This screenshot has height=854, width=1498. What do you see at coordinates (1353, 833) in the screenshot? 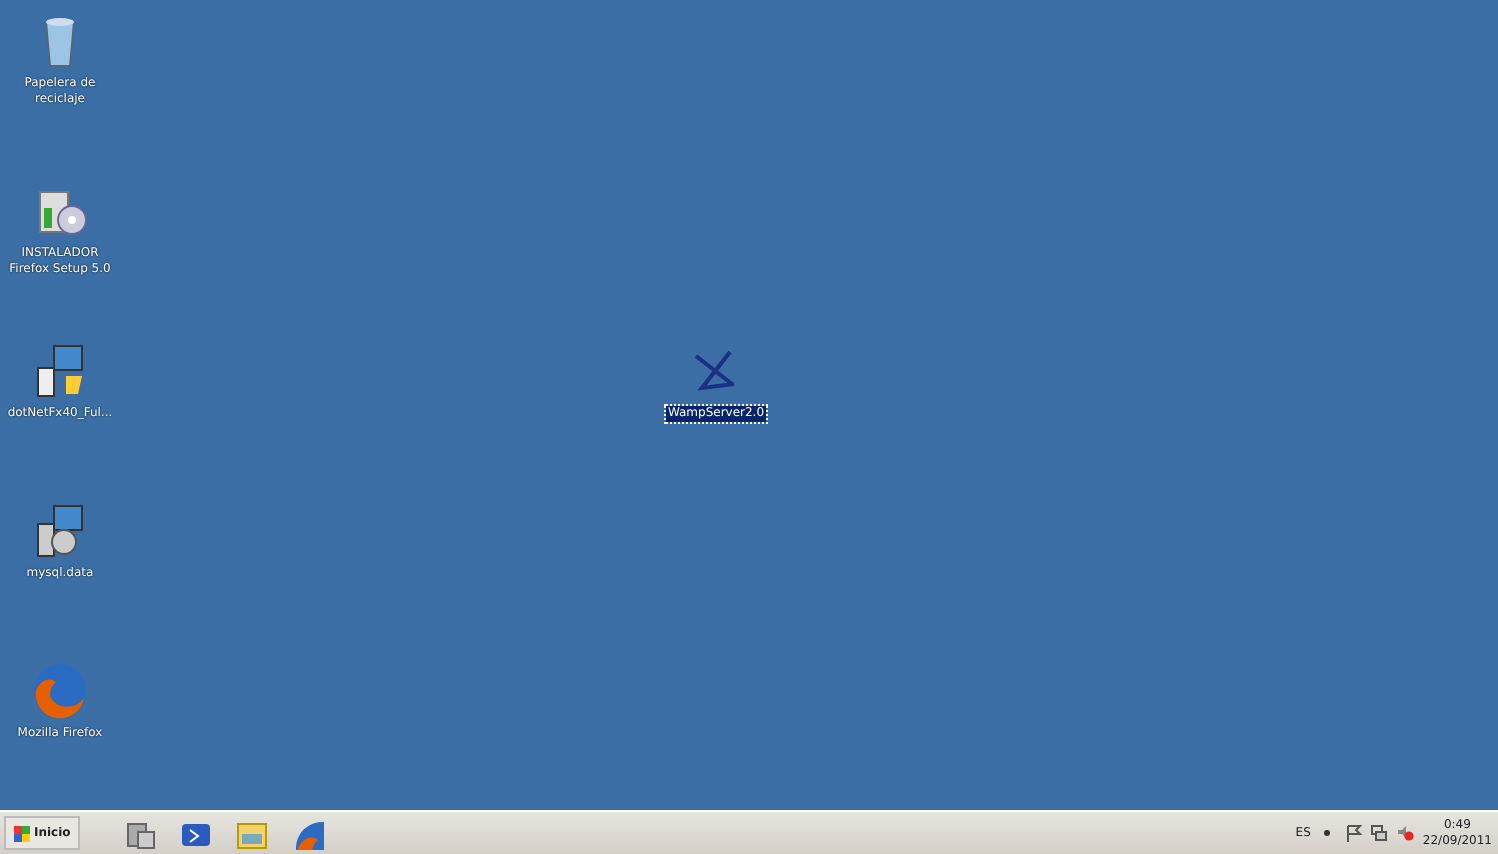
I see `flag-icon` at bounding box center [1353, 833].